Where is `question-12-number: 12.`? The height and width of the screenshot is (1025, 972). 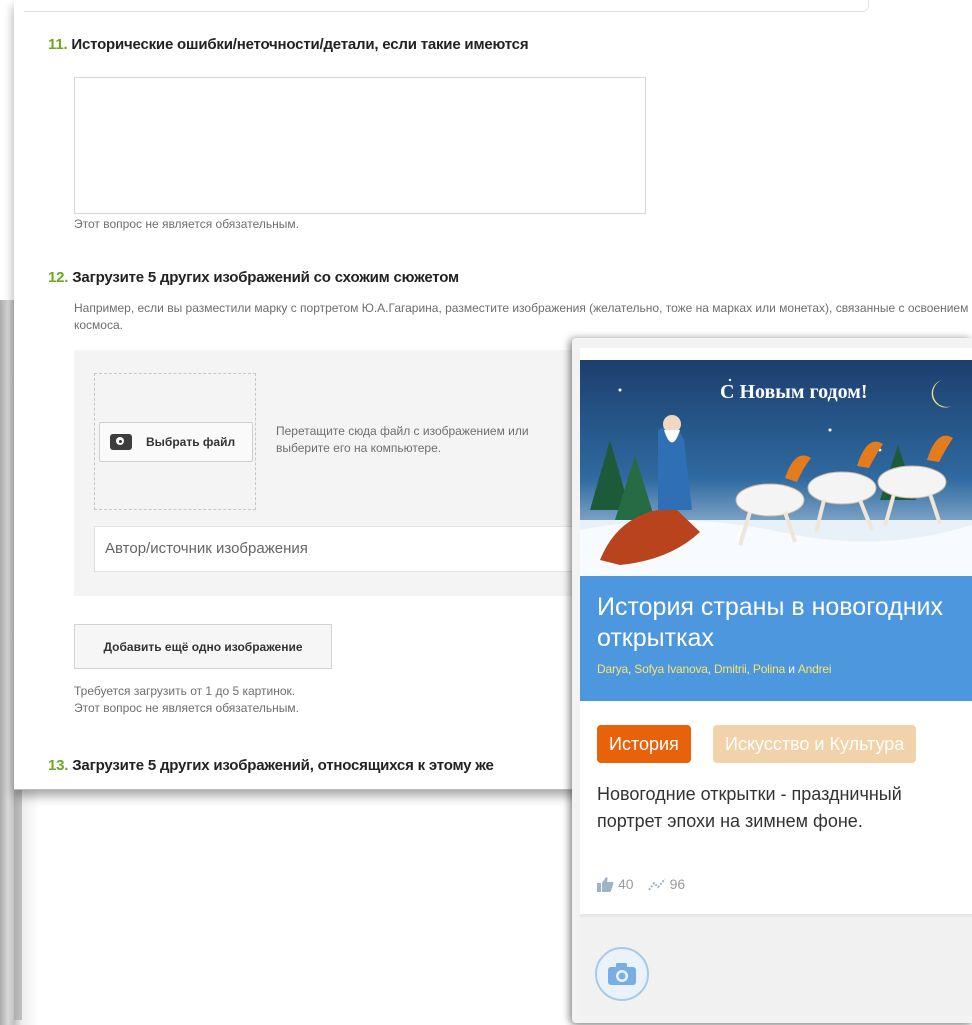 question-12-number: 12. is located at coordinates (58, 277).